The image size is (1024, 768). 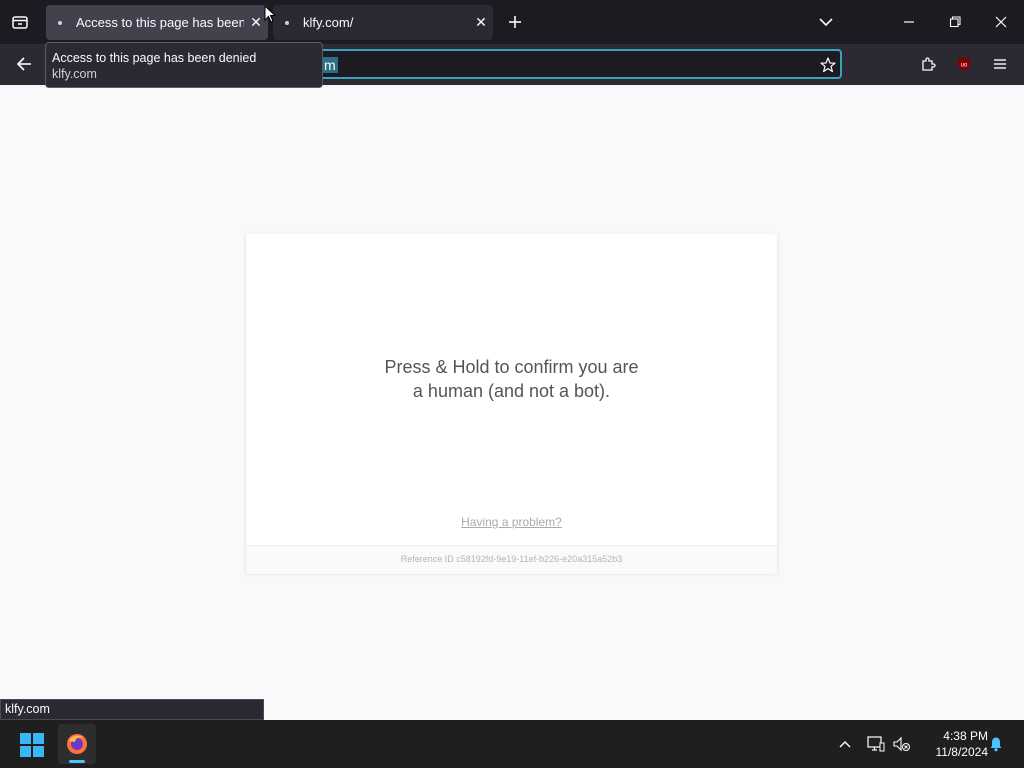 I want to click on svg-text: uo, so click(x=964, y=66).